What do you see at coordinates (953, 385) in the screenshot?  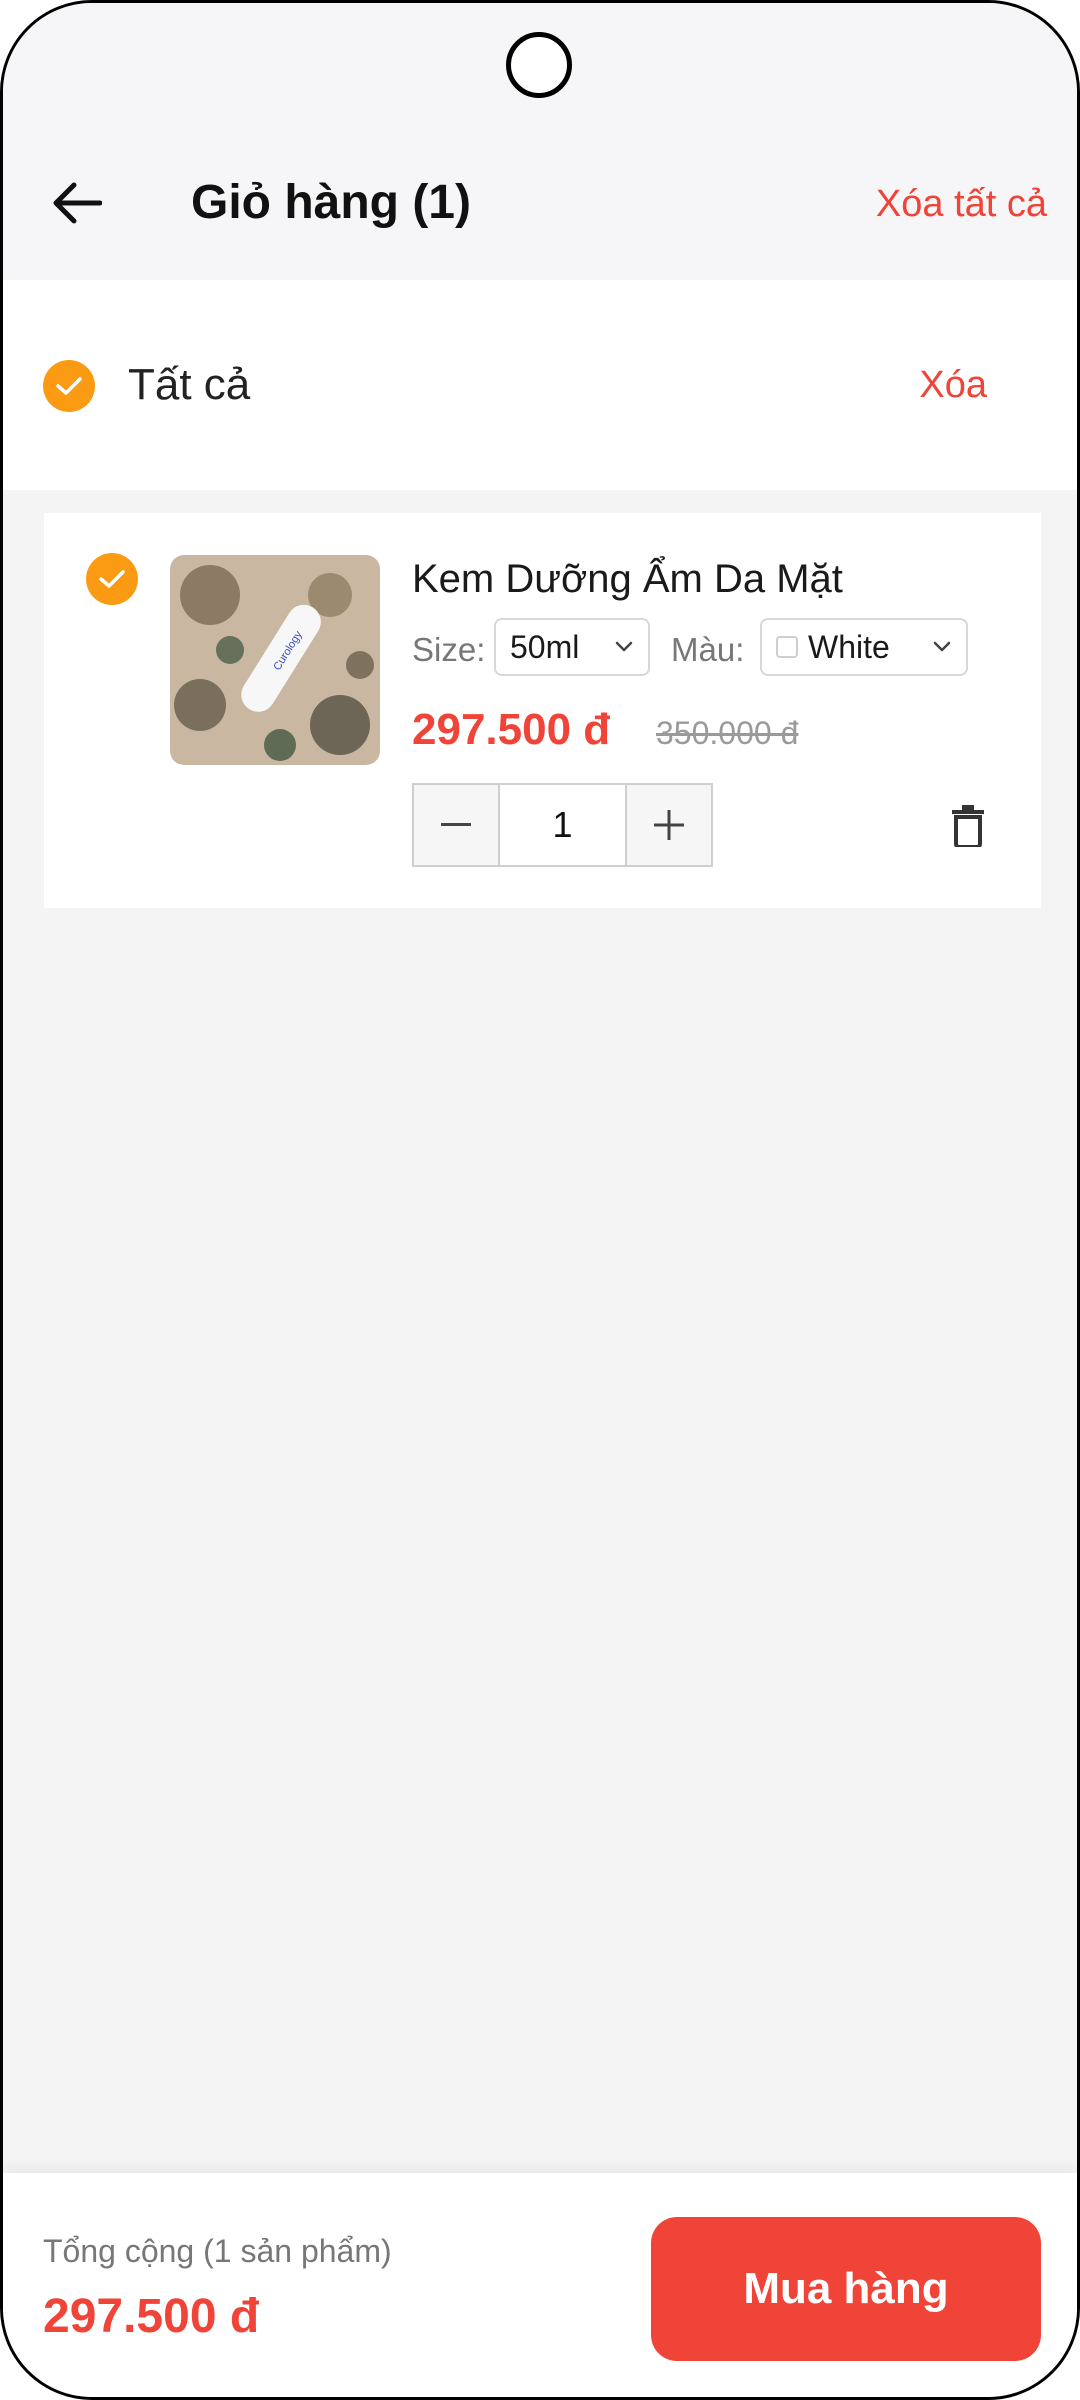 I see `delete-selected-button: Xóa` at bounding box center [953, 385].